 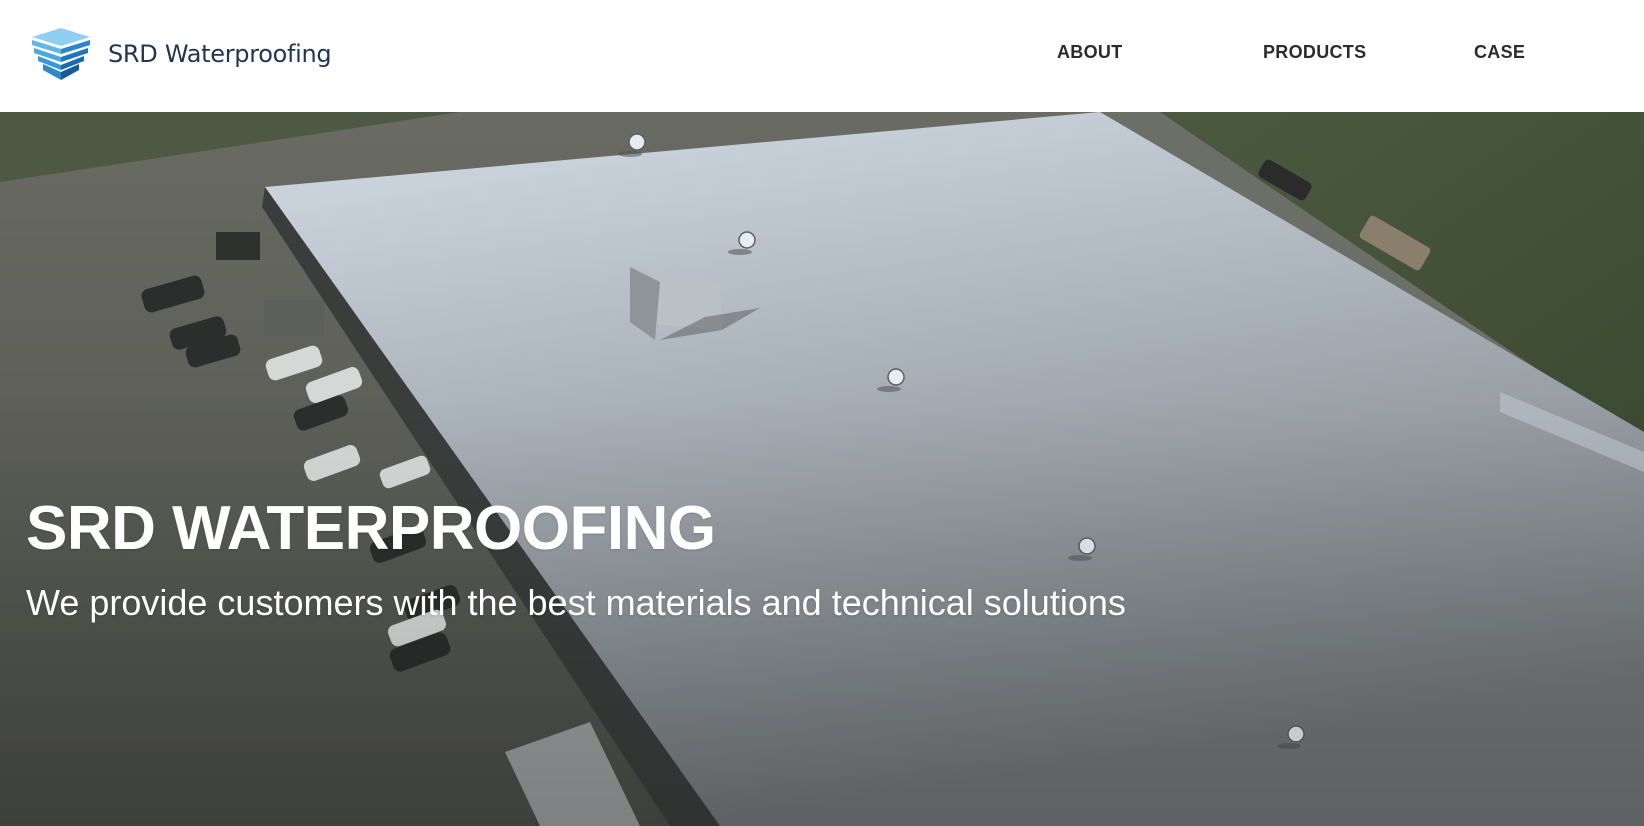 I want to click on logo-link: SRD Waterproofing, so click(x=181, y=54).